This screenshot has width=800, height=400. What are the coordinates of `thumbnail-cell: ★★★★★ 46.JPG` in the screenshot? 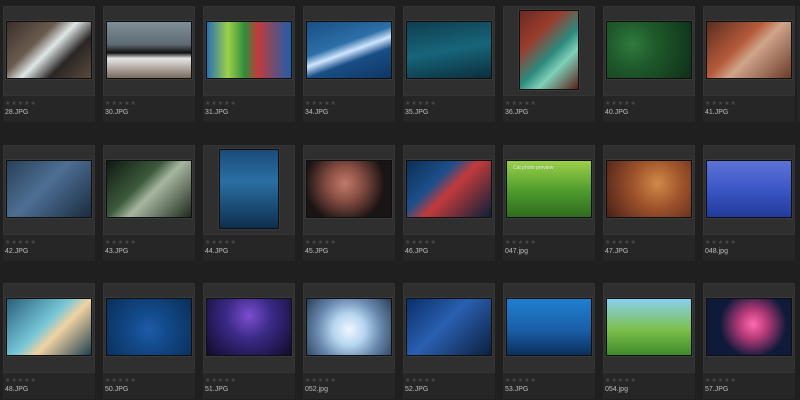 It's located at (449, 202).